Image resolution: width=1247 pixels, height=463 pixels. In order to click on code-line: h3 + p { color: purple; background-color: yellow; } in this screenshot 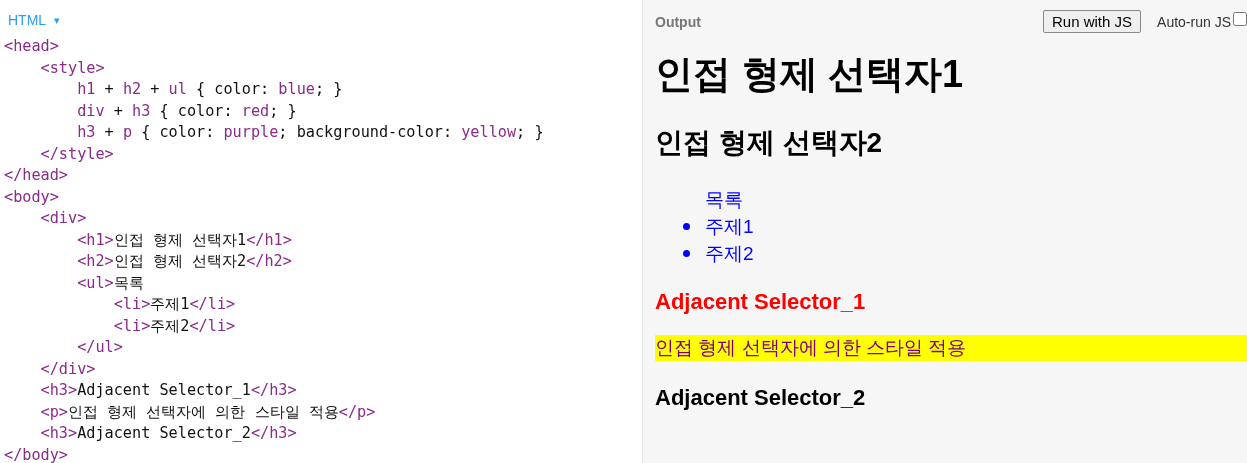, I will do `click(310, 132)`.